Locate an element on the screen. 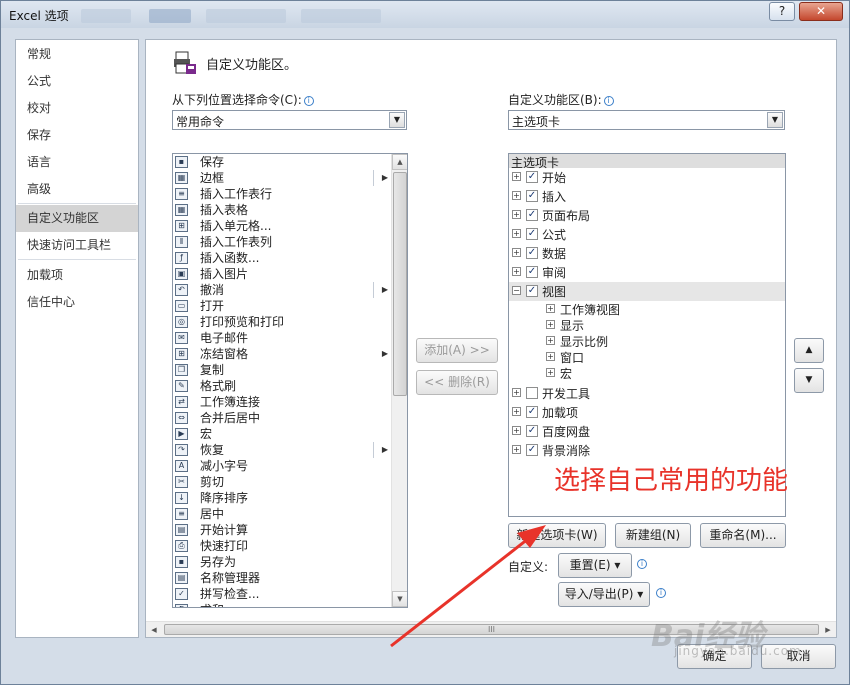 This screenshot has height=686, width=850. watermark-url: jingyan.baidu.com is located at coordinates (738, 651).